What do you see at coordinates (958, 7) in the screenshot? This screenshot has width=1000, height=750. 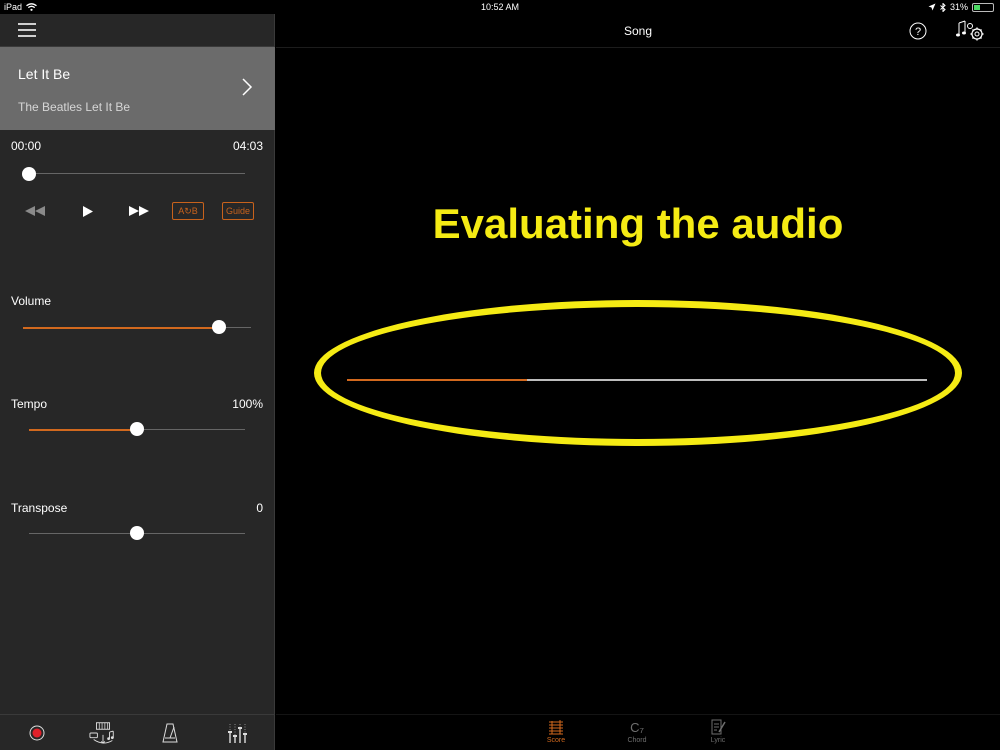 I see `battery-percent: 31%` at bounding box center [958, 7].